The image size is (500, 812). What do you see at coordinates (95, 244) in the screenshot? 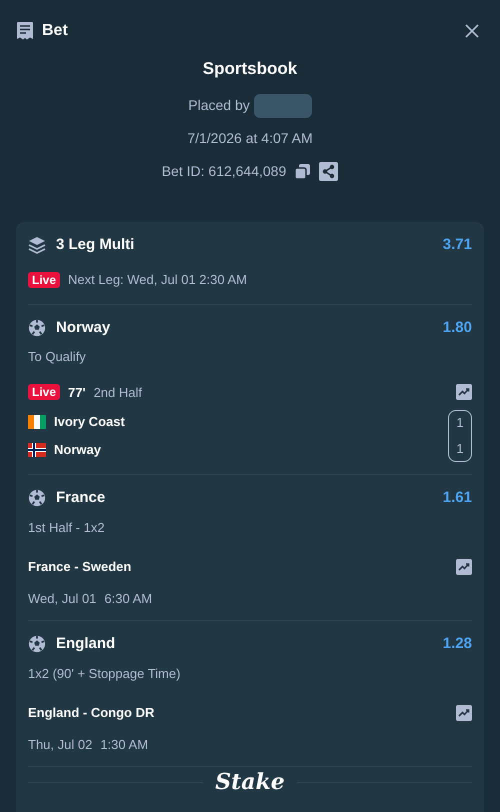
I see `bet-type: 3 Leg Multi` at bounding box center [95, 244].